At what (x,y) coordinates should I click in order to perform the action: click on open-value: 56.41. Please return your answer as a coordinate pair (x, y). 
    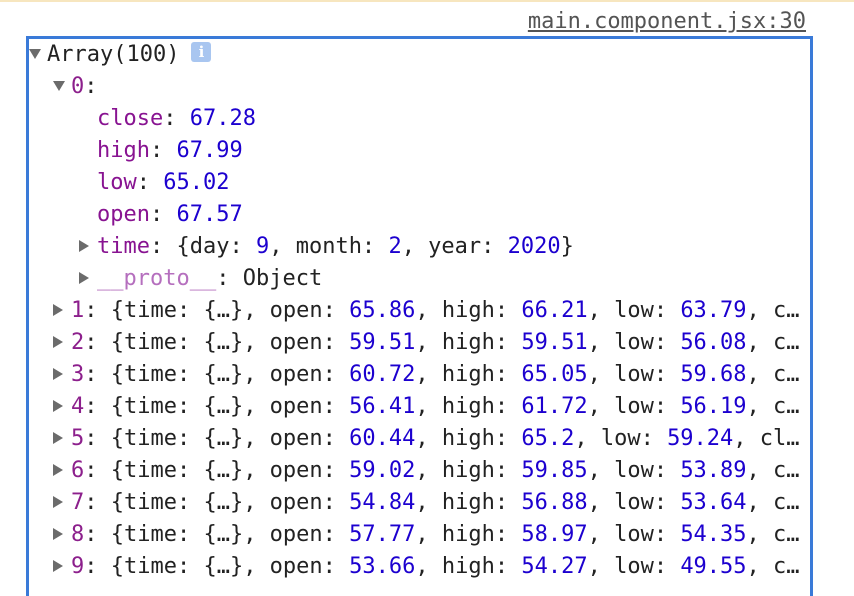
    Looking at the image, I should click on (382, 406).